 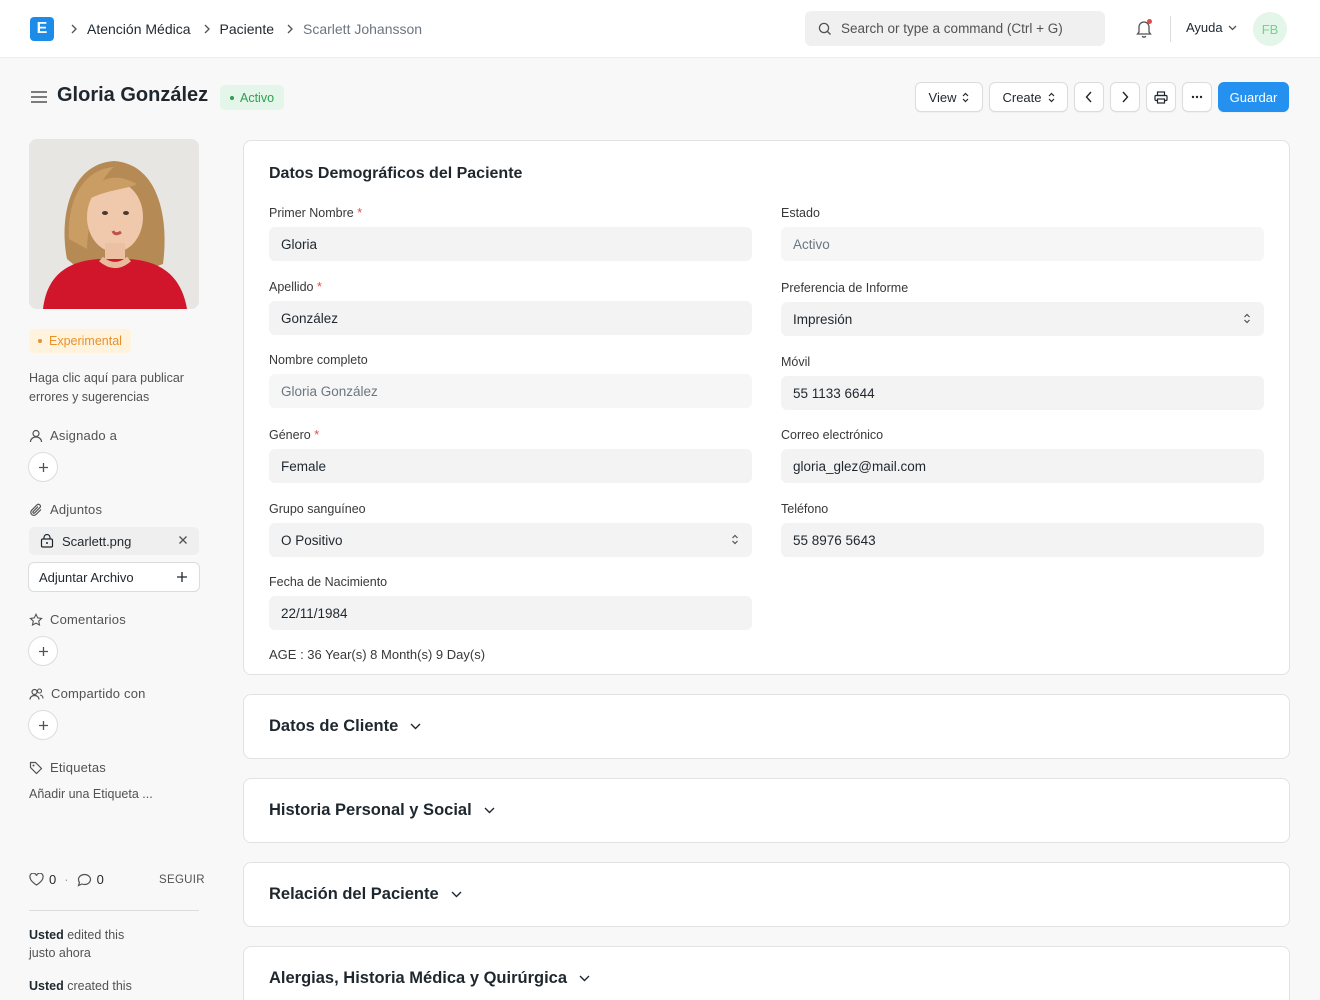 I want to click on attach-file-button: Adjuntar Archivo, so click(x=114, y=577).